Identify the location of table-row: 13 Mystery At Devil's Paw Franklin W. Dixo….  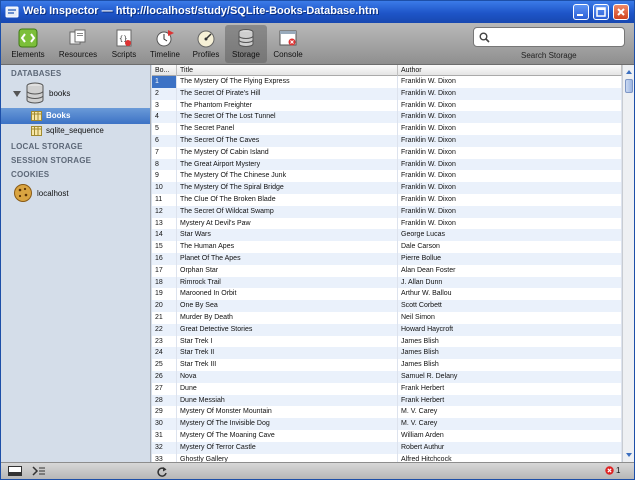
(387, 223).